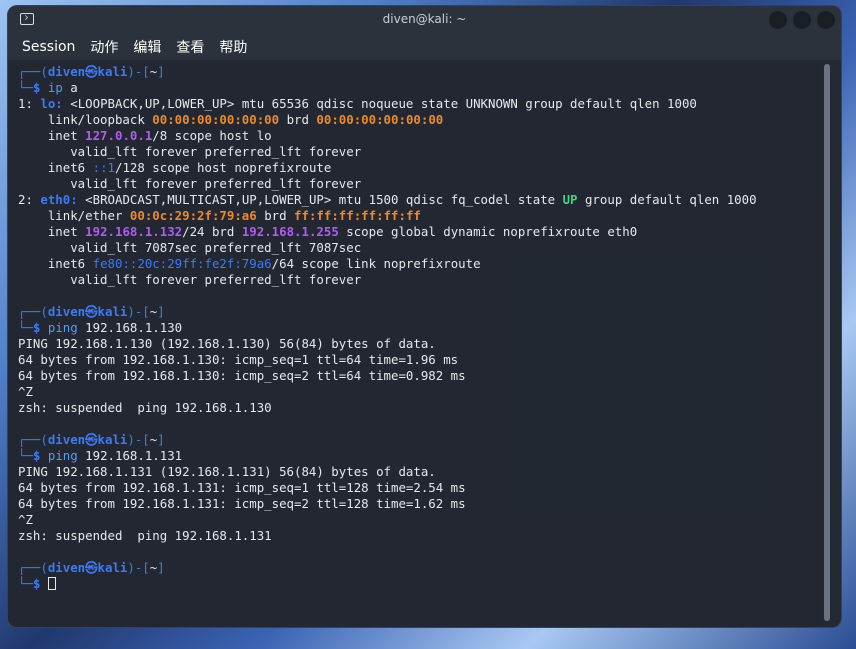 This screenshot has width=856, height=649. I want to click on output-line: inet6 ::1/128 scope host noprefixroute, so click(420, 168).